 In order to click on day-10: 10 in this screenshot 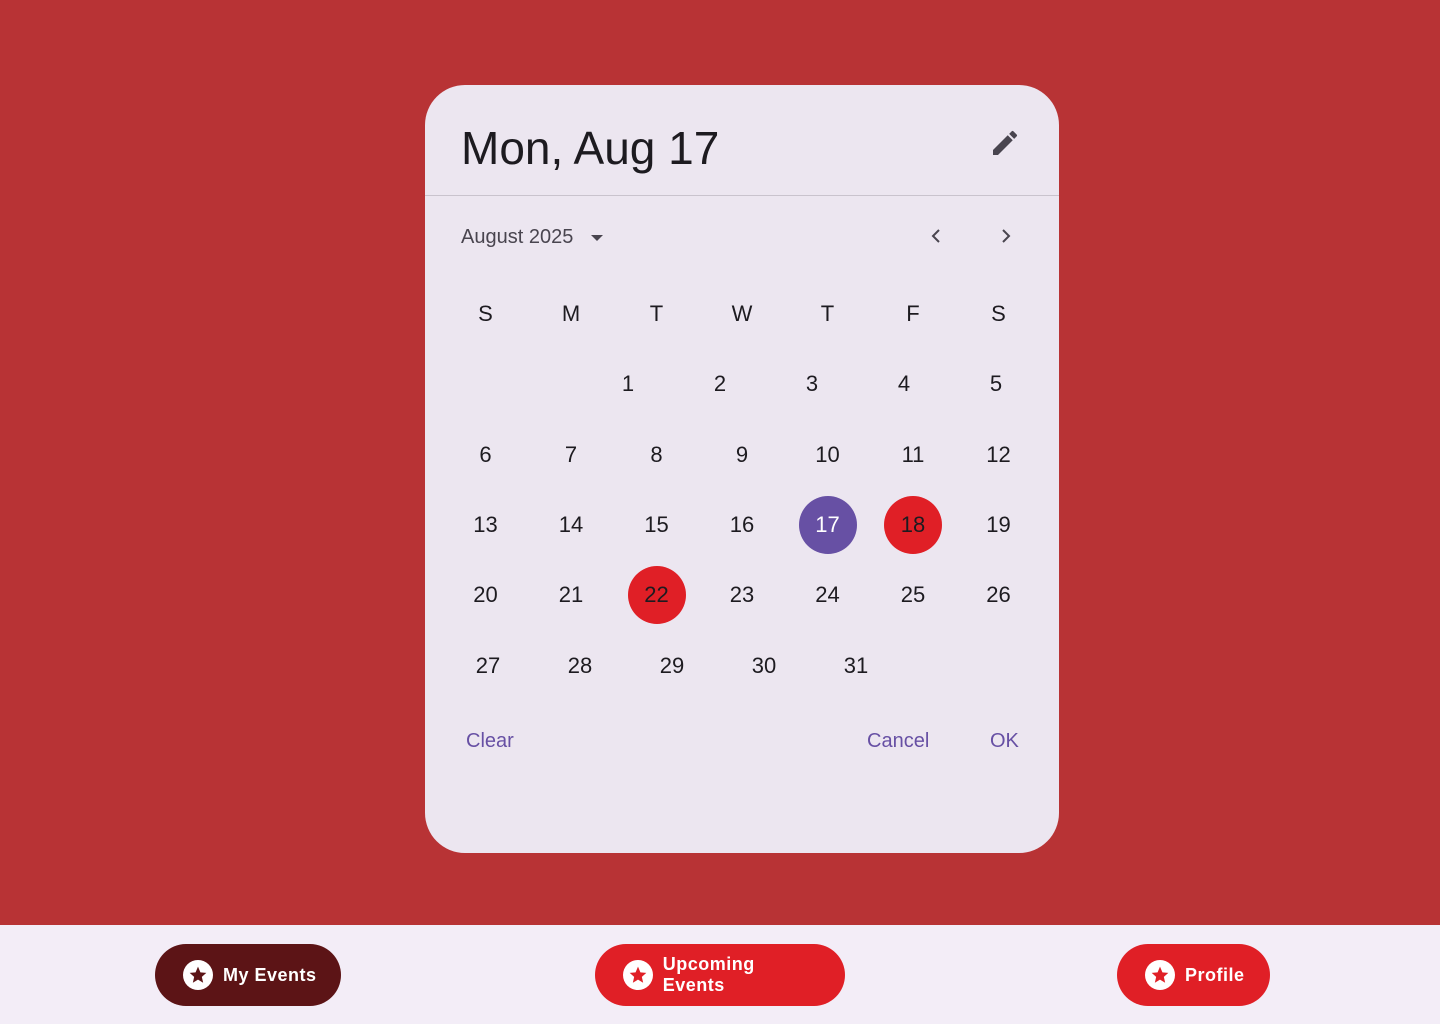, I will do `click(828, 455)`.